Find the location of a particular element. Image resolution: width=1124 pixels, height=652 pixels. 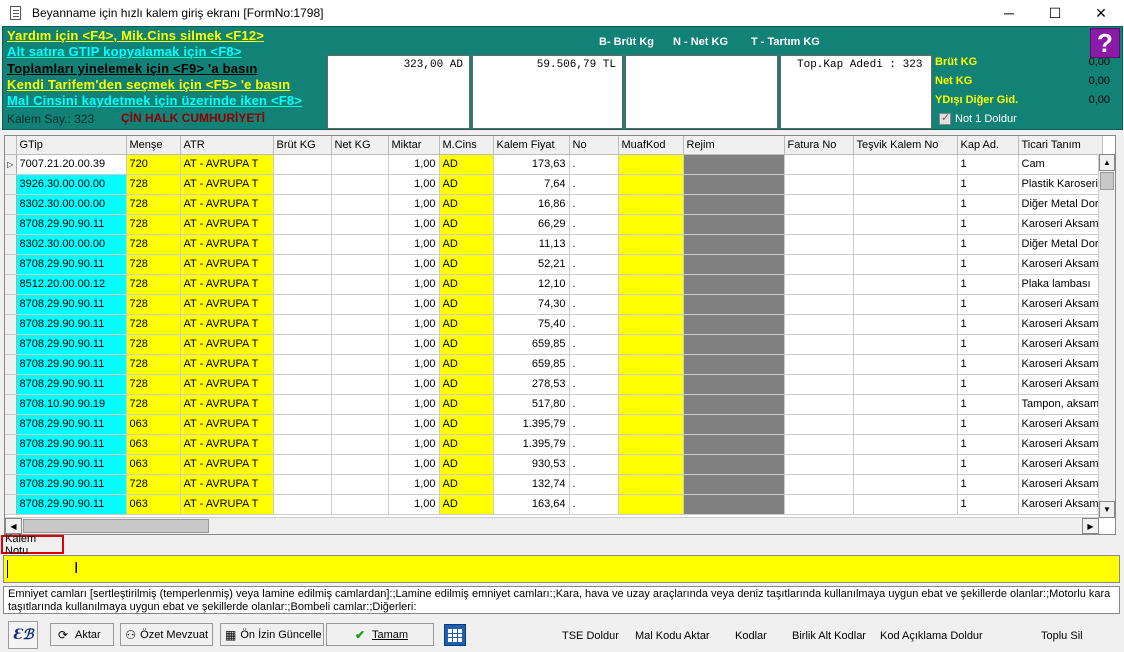

grid-cell: Plastik Karoseri is located at coordinates (1061, 184).